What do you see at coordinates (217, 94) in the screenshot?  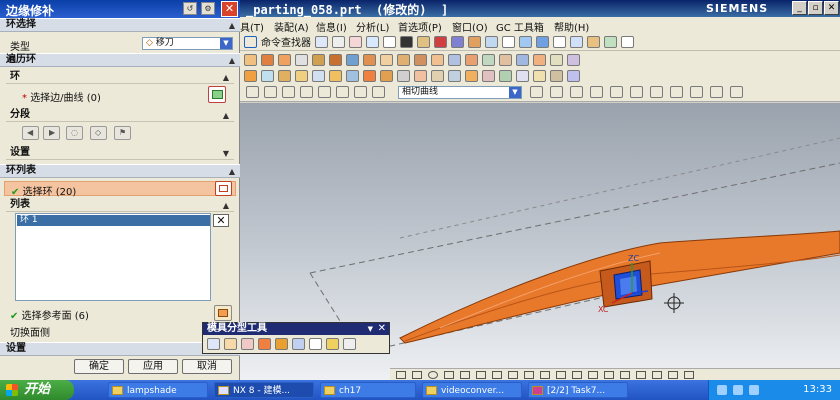 I see `select-edge-button` at bounding box center [217, 94].